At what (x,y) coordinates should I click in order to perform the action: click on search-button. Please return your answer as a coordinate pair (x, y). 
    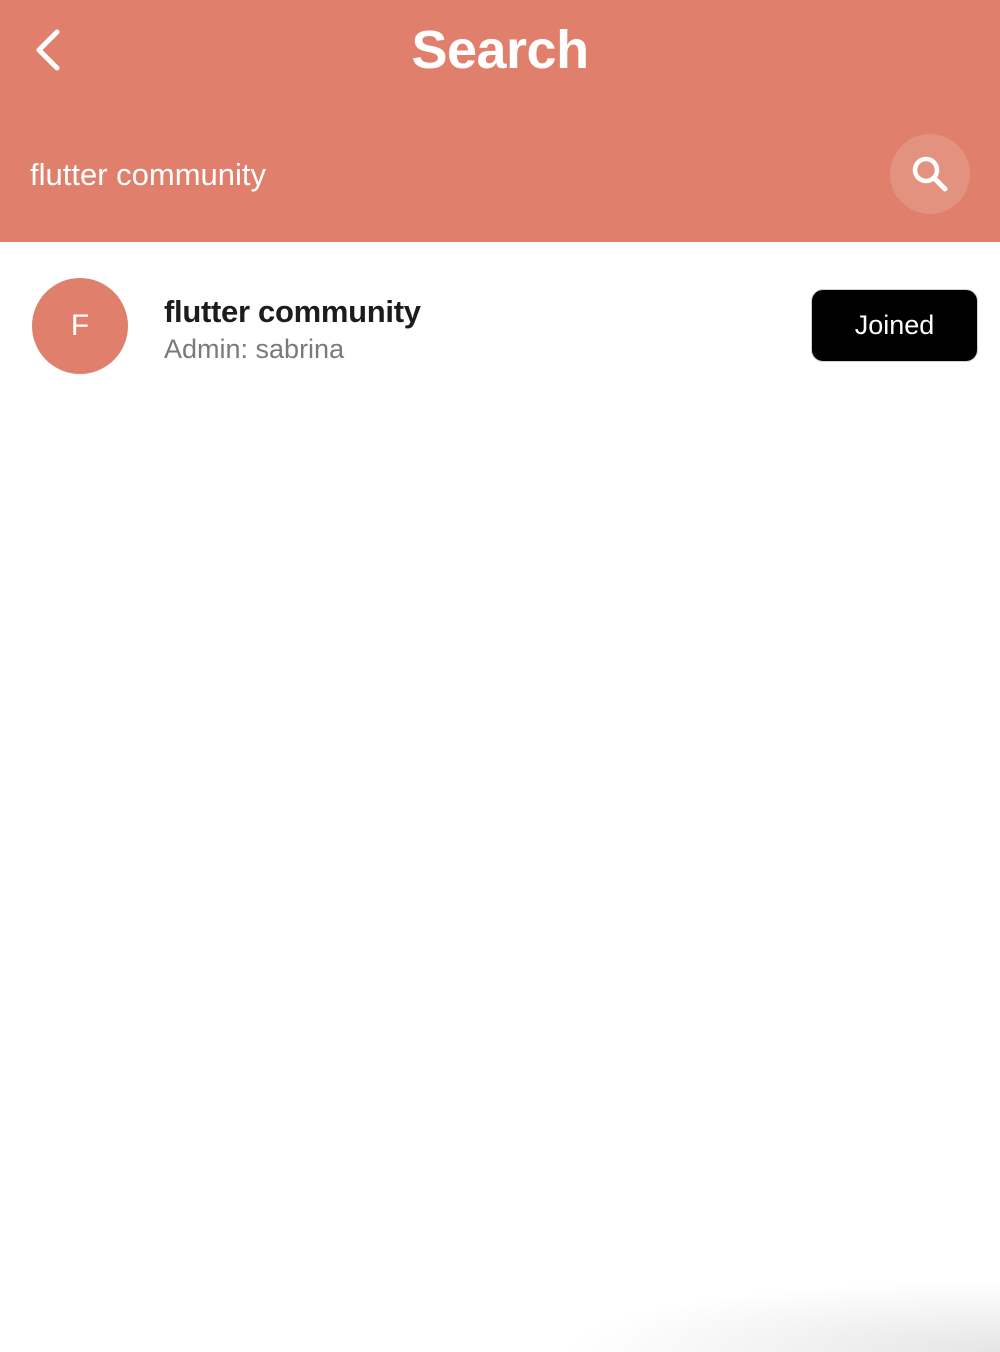
    Looking at the image, I should click on (930, 174).